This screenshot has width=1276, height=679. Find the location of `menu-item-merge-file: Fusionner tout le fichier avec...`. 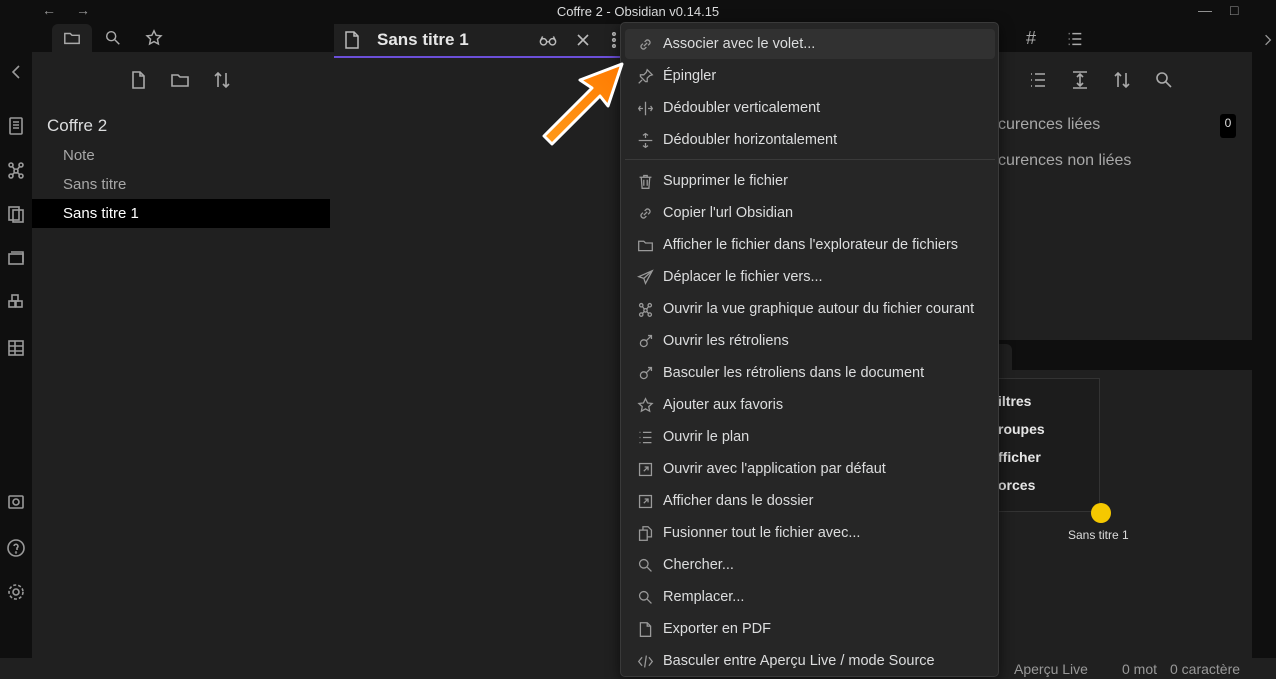

menu-item-merge-file: Fusionner tout le fichier avec... is located at coordinates (810, 533).